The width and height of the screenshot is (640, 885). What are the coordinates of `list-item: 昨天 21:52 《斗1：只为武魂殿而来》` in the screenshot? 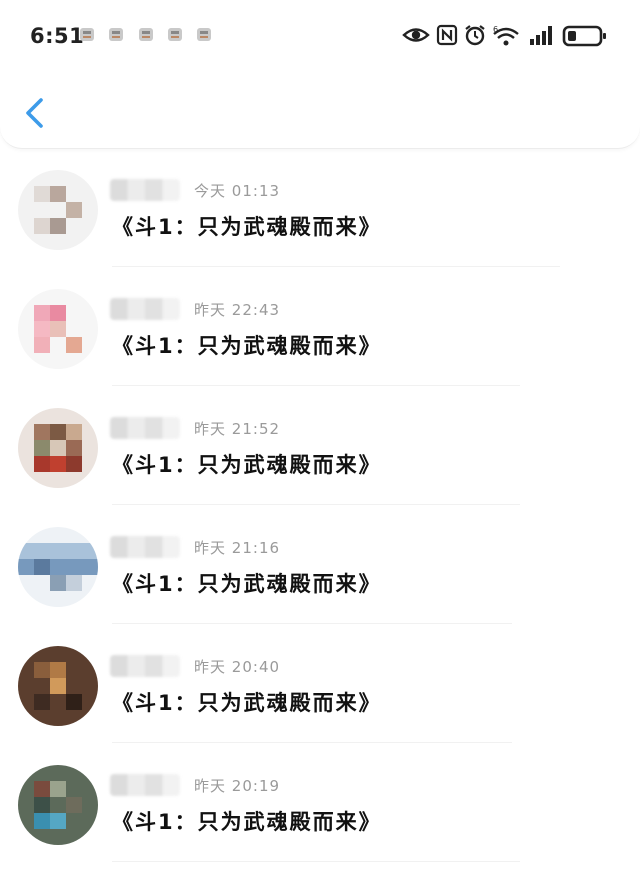 It's located at (320, 445).